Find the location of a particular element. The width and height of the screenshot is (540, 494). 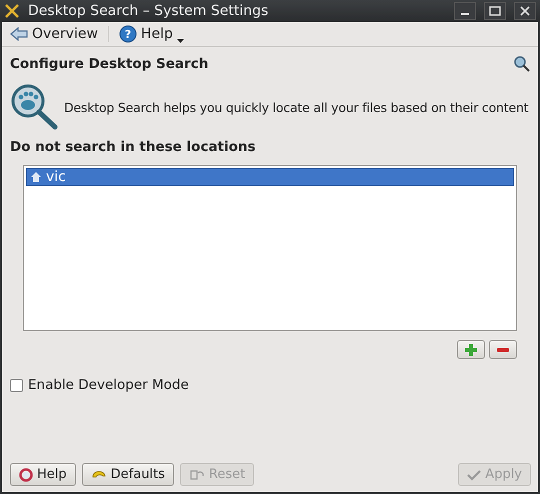

checkbox-label: Enable Developer Mode is located at coordinates (108, 385).